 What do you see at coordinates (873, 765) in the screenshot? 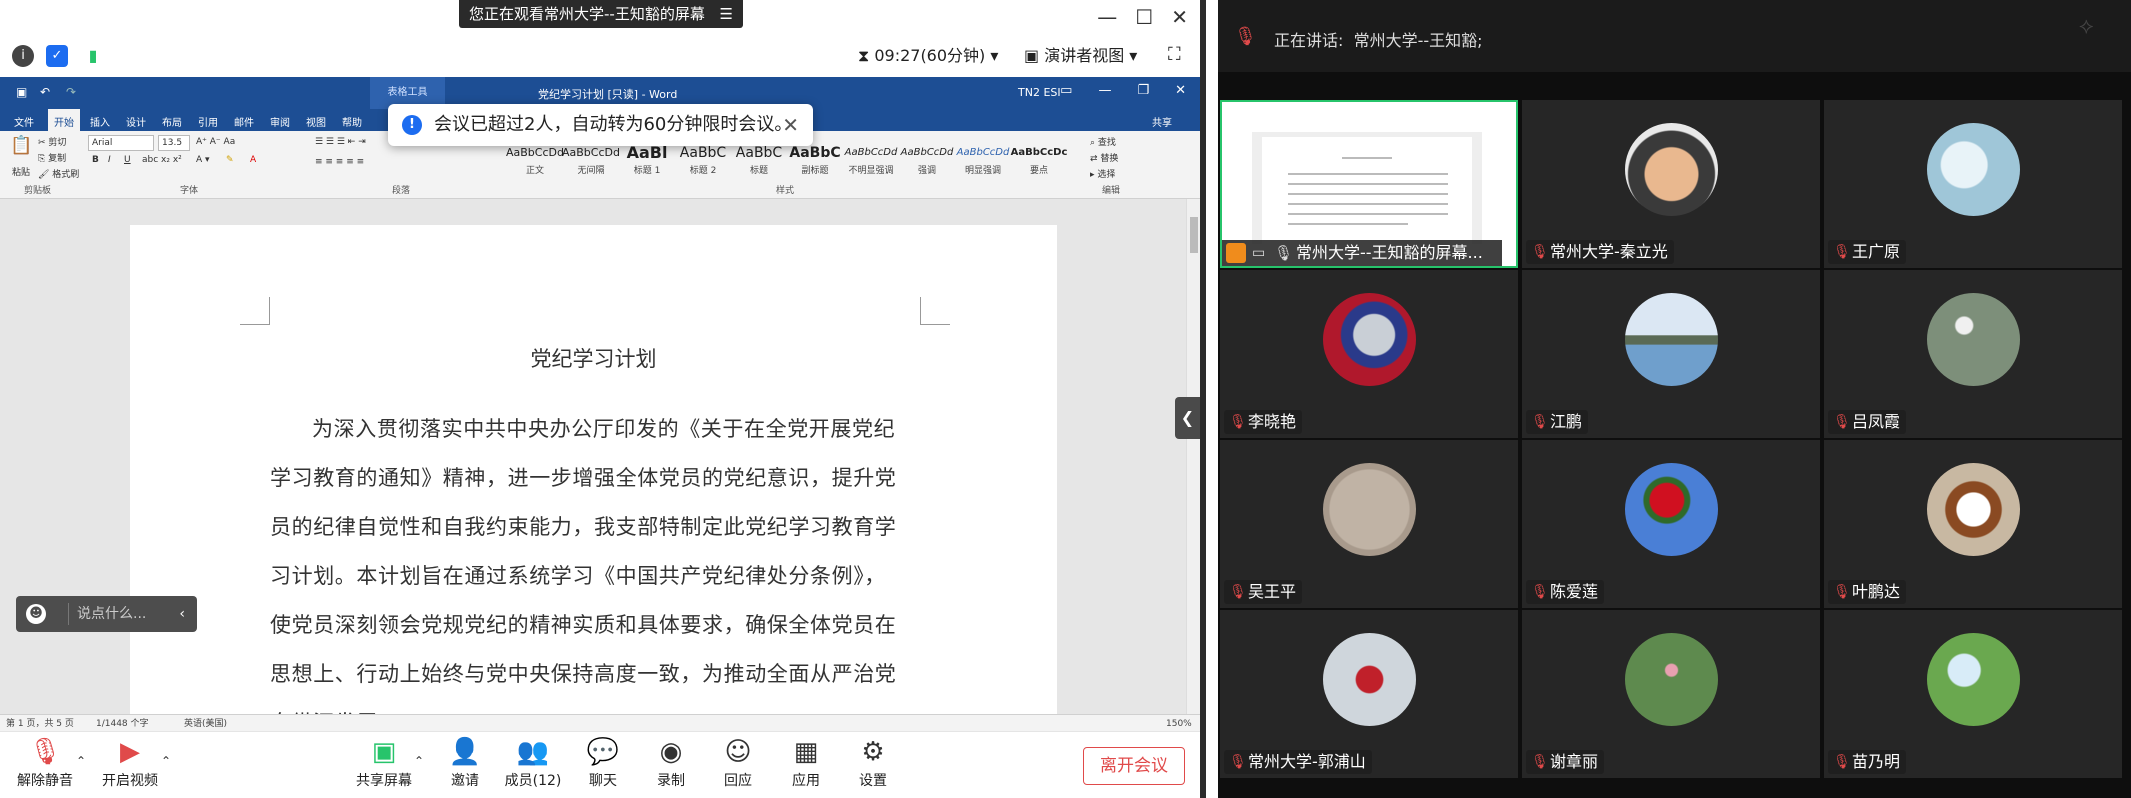
I see `settings-button: ⚙ 设置` at bounding box center [873, 765].